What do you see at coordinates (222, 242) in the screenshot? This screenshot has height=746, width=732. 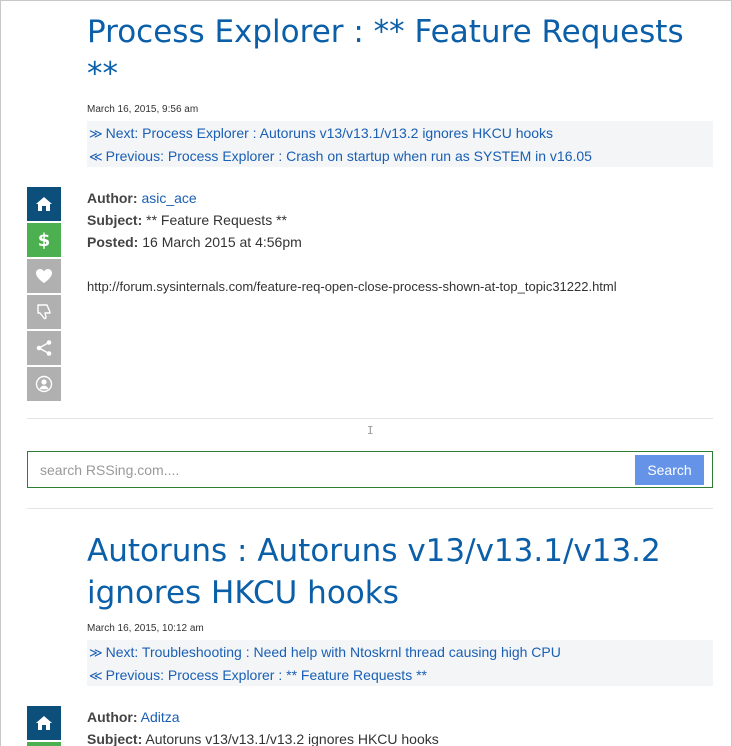 I see `posted-value: 16 March 2015 at 4:56pm` at bounding box center [222, 242].